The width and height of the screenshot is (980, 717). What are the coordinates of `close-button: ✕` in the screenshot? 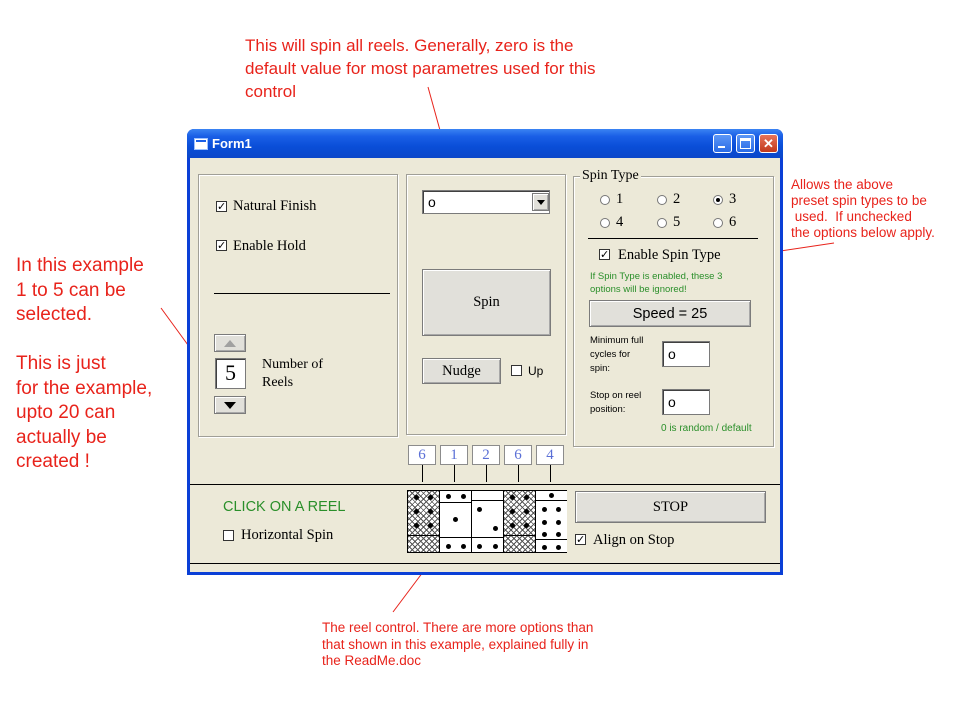 It's located at (768, 143).